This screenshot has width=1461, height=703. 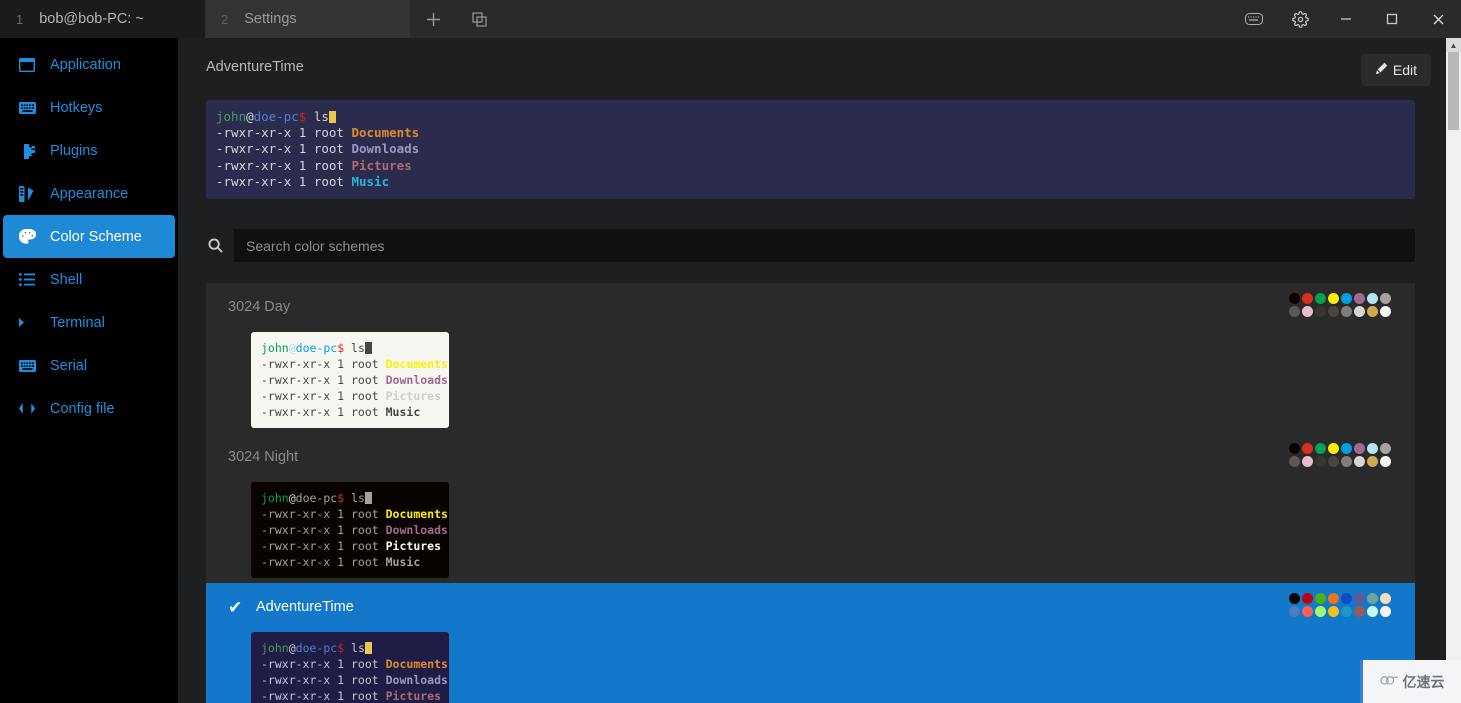 I want to click on sidebar-item-hotkeys: Hotkeys, so click(x=89, y=107).